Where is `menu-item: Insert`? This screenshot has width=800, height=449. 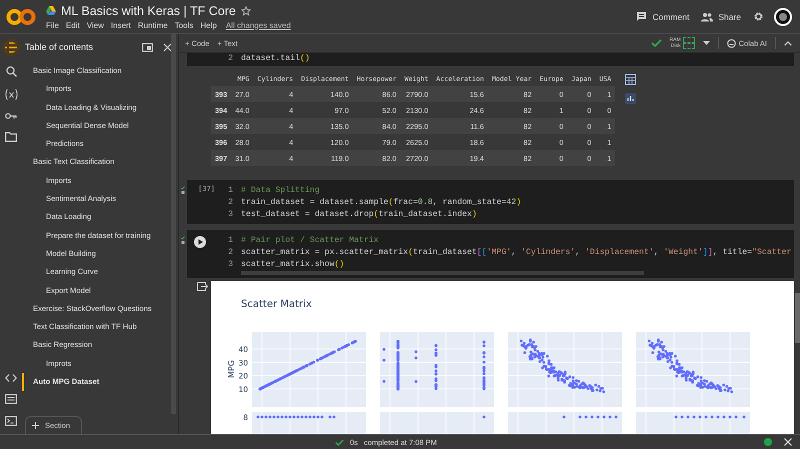
menu-item: Insert is located at coordinates (120, 25).